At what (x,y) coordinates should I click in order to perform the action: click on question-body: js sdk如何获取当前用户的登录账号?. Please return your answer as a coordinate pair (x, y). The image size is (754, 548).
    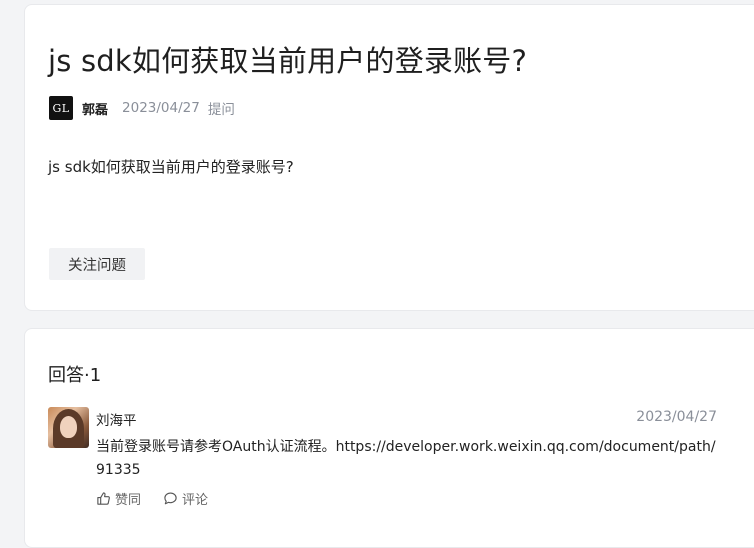
    Looking at the image, I should click on (171, 167).